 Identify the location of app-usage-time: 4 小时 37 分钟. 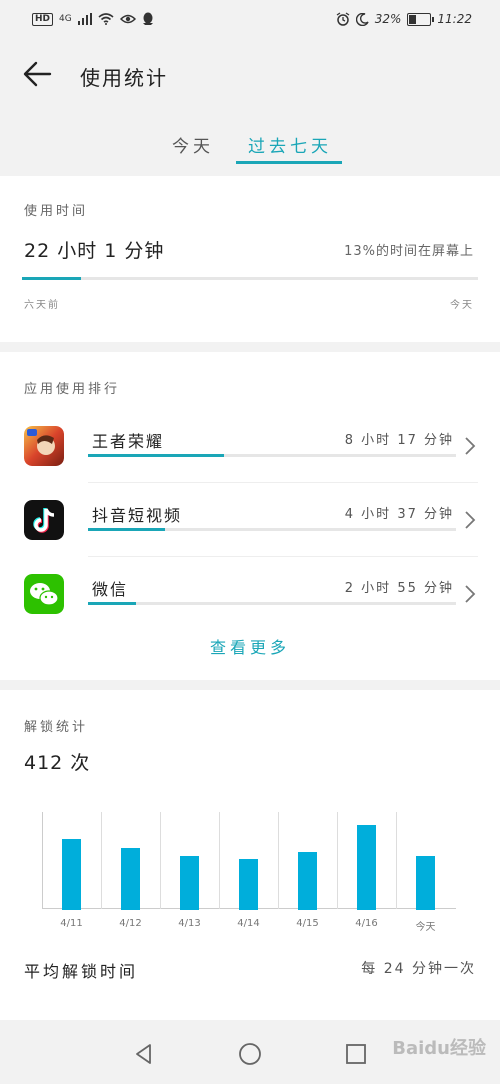
(399, 514).